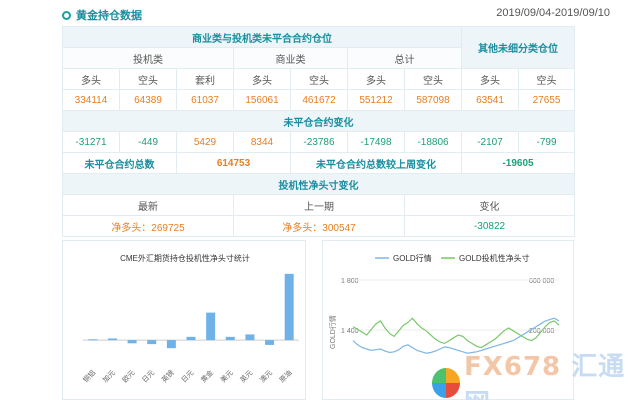  What do you see at coordinates (109, 376) in the screenshot?
I see `bar-x-tick: 加元` at bounding box center [109, 376].